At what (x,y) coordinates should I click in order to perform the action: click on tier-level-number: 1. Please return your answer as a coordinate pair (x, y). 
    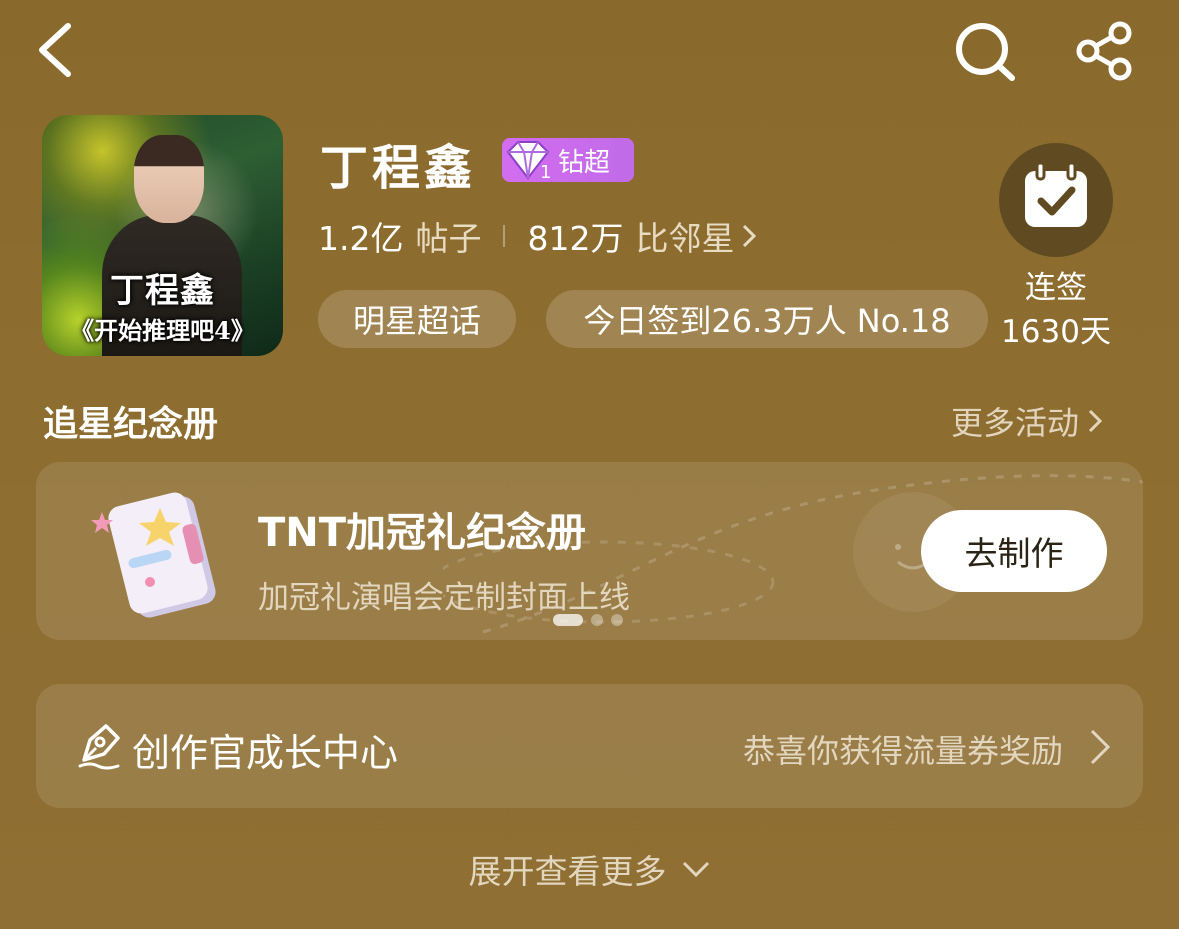
    Looking at the image, I should click on (545, 172).